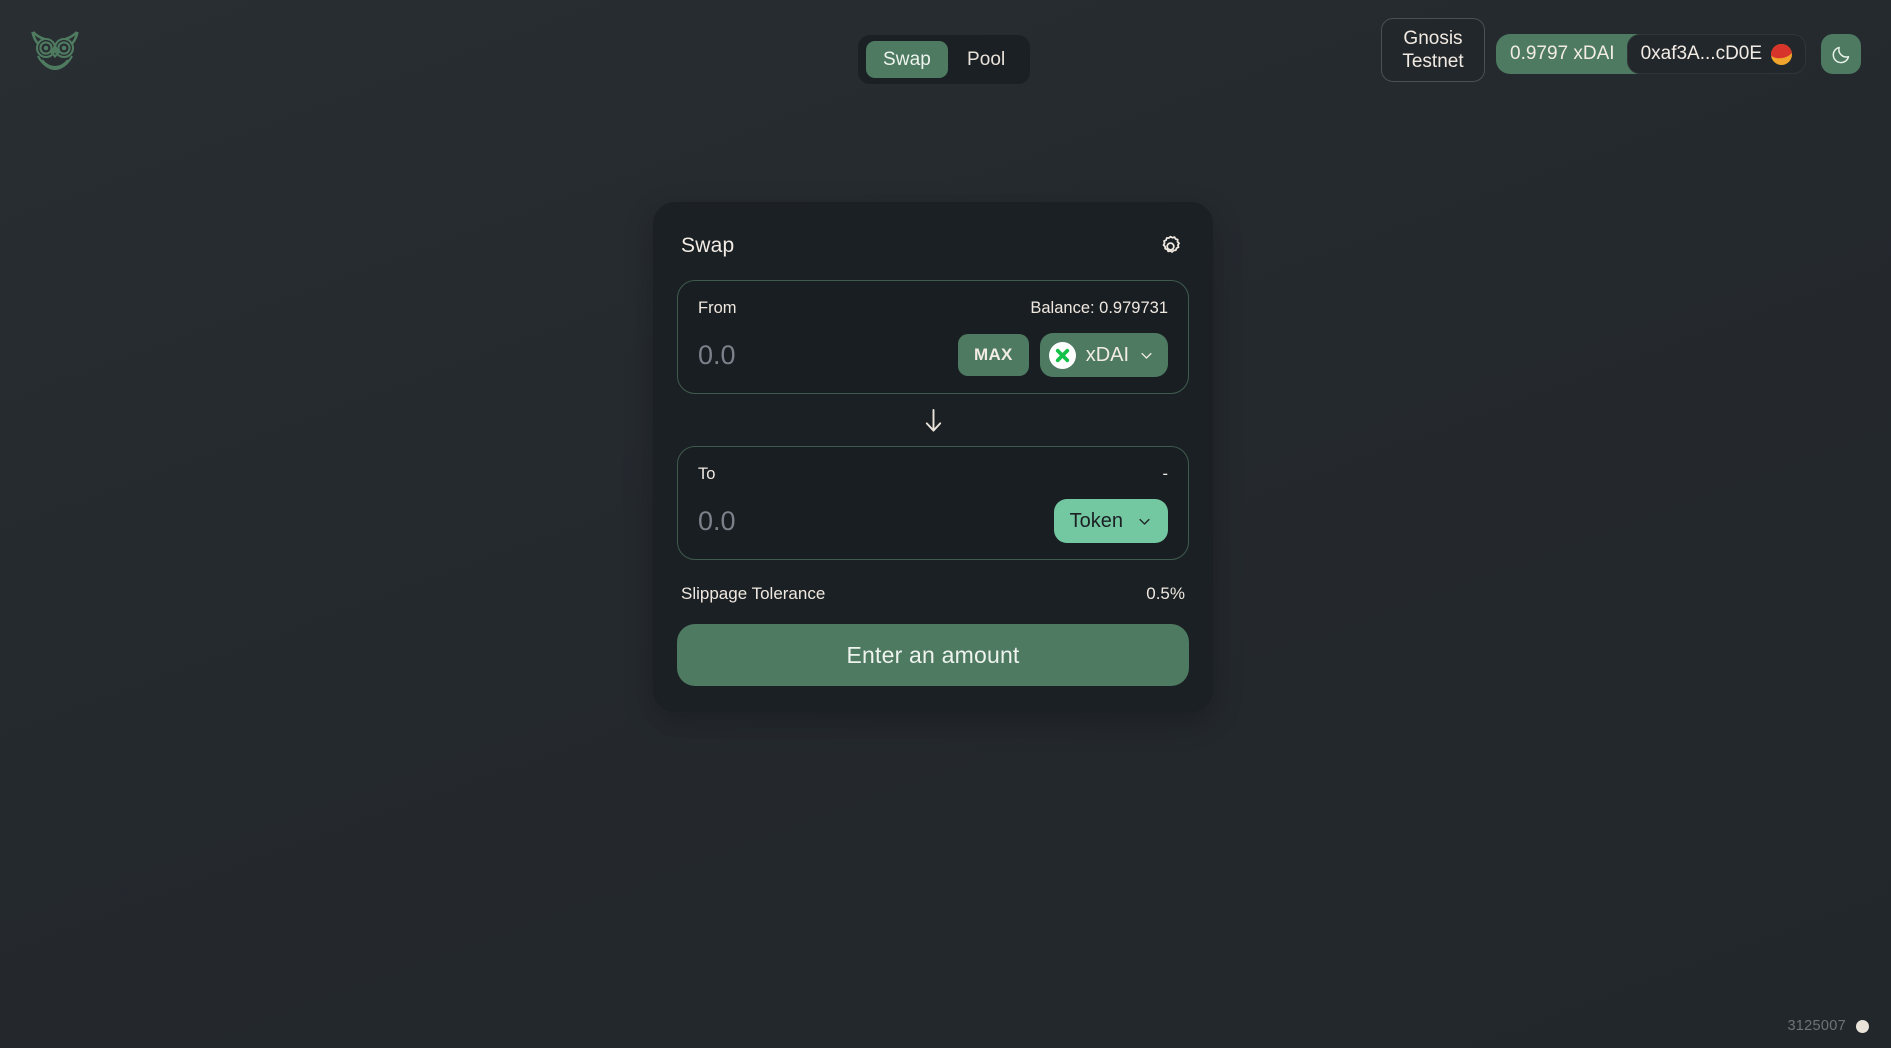 This screenshot has height=1048, width=1891. I want to click on from-panel-row: MAX xDAI, so click(933, 355).